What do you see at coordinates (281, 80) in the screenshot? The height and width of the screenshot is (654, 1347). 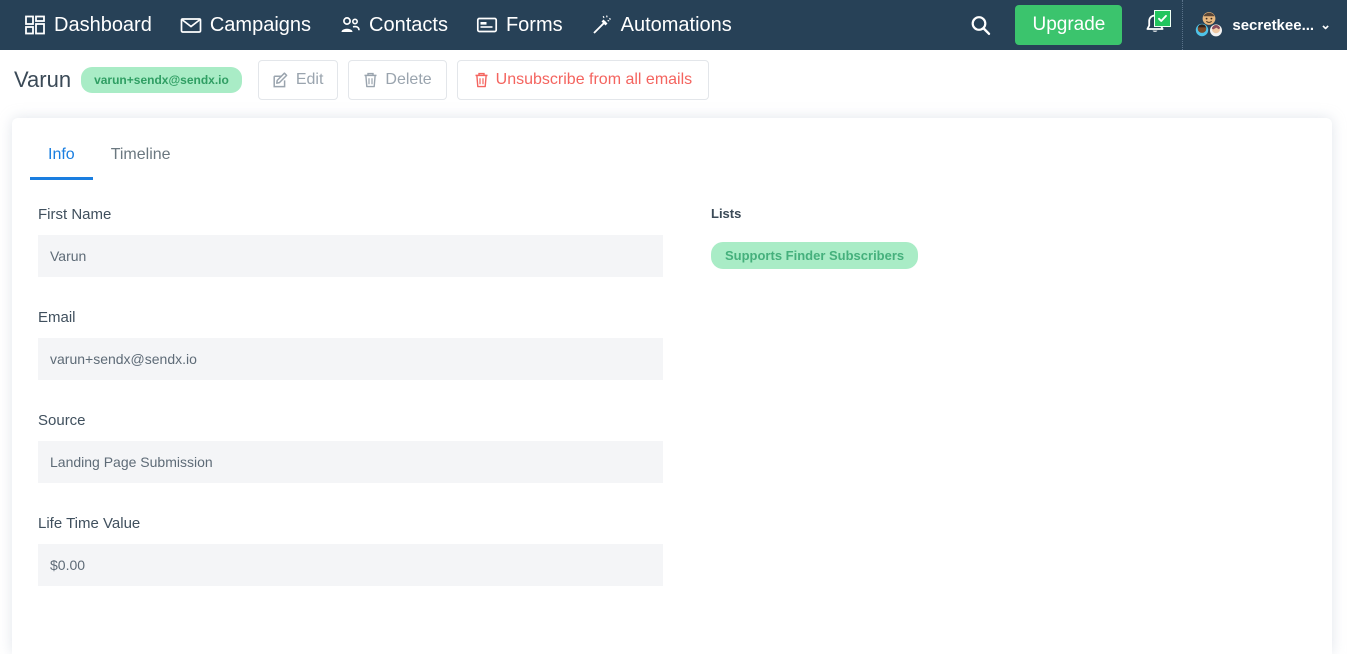 I see `pencil-square-icon` at bounding box center [281, 80].